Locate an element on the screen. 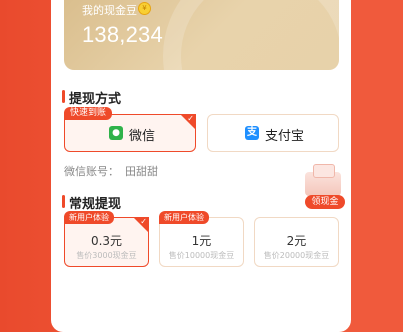 Image resolution: width=403 pixels, height=332 pixels. wechat-icon: ● is located at coordinates (116, 133).